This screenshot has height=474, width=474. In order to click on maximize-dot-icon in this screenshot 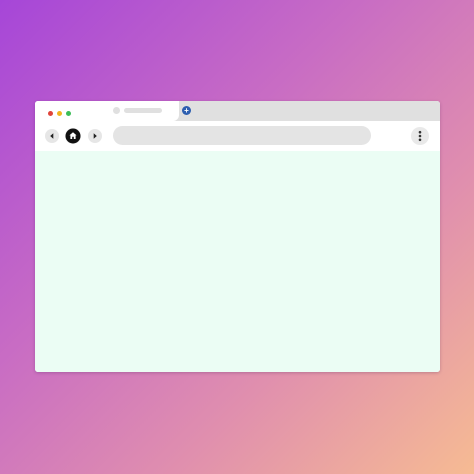, I will do `click(68, 113)`.